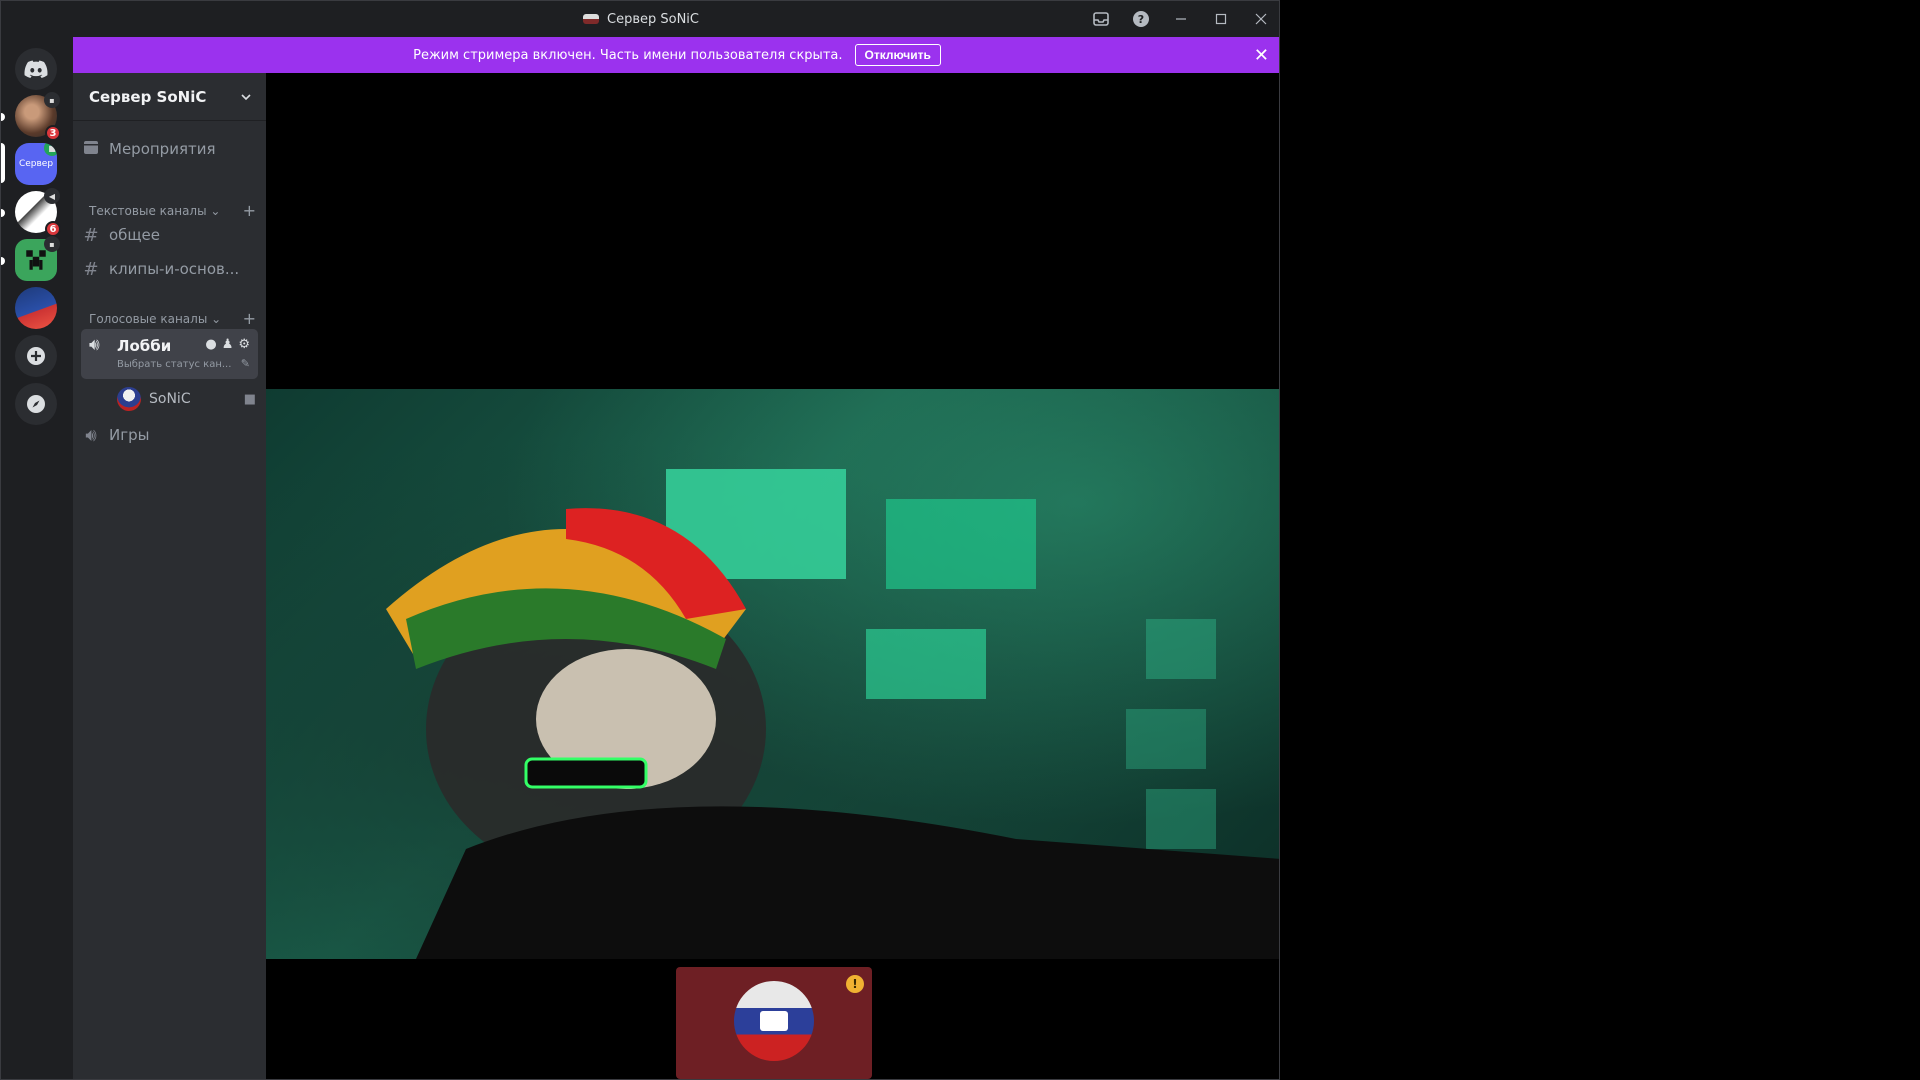  What do you see at coordinates (1101, 19) in the screenshot?
I see `inbox-icon` at bounding box center [1101, 19].